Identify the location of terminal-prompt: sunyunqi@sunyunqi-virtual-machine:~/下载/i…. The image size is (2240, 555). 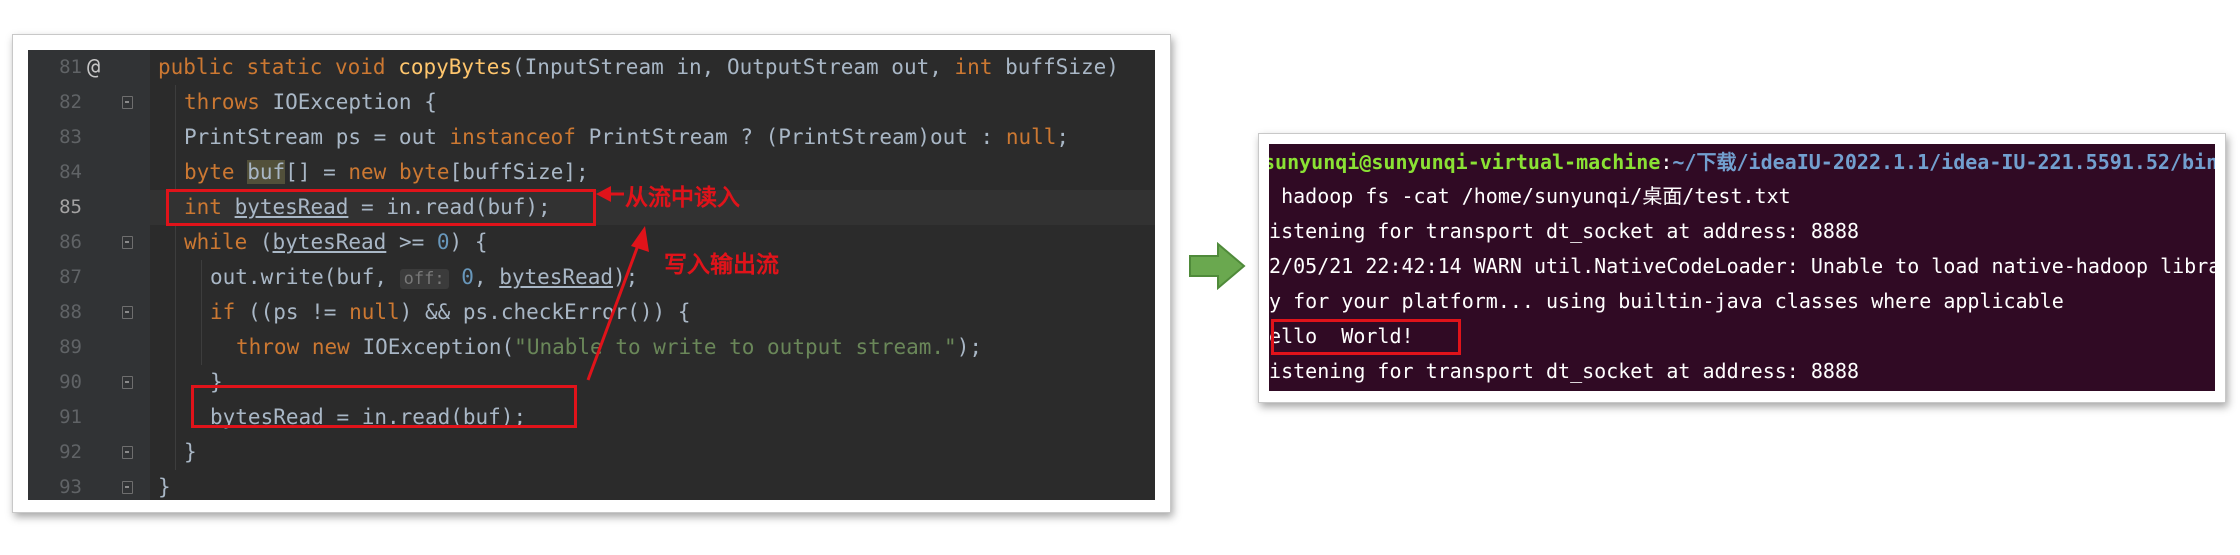
(1742, 162).